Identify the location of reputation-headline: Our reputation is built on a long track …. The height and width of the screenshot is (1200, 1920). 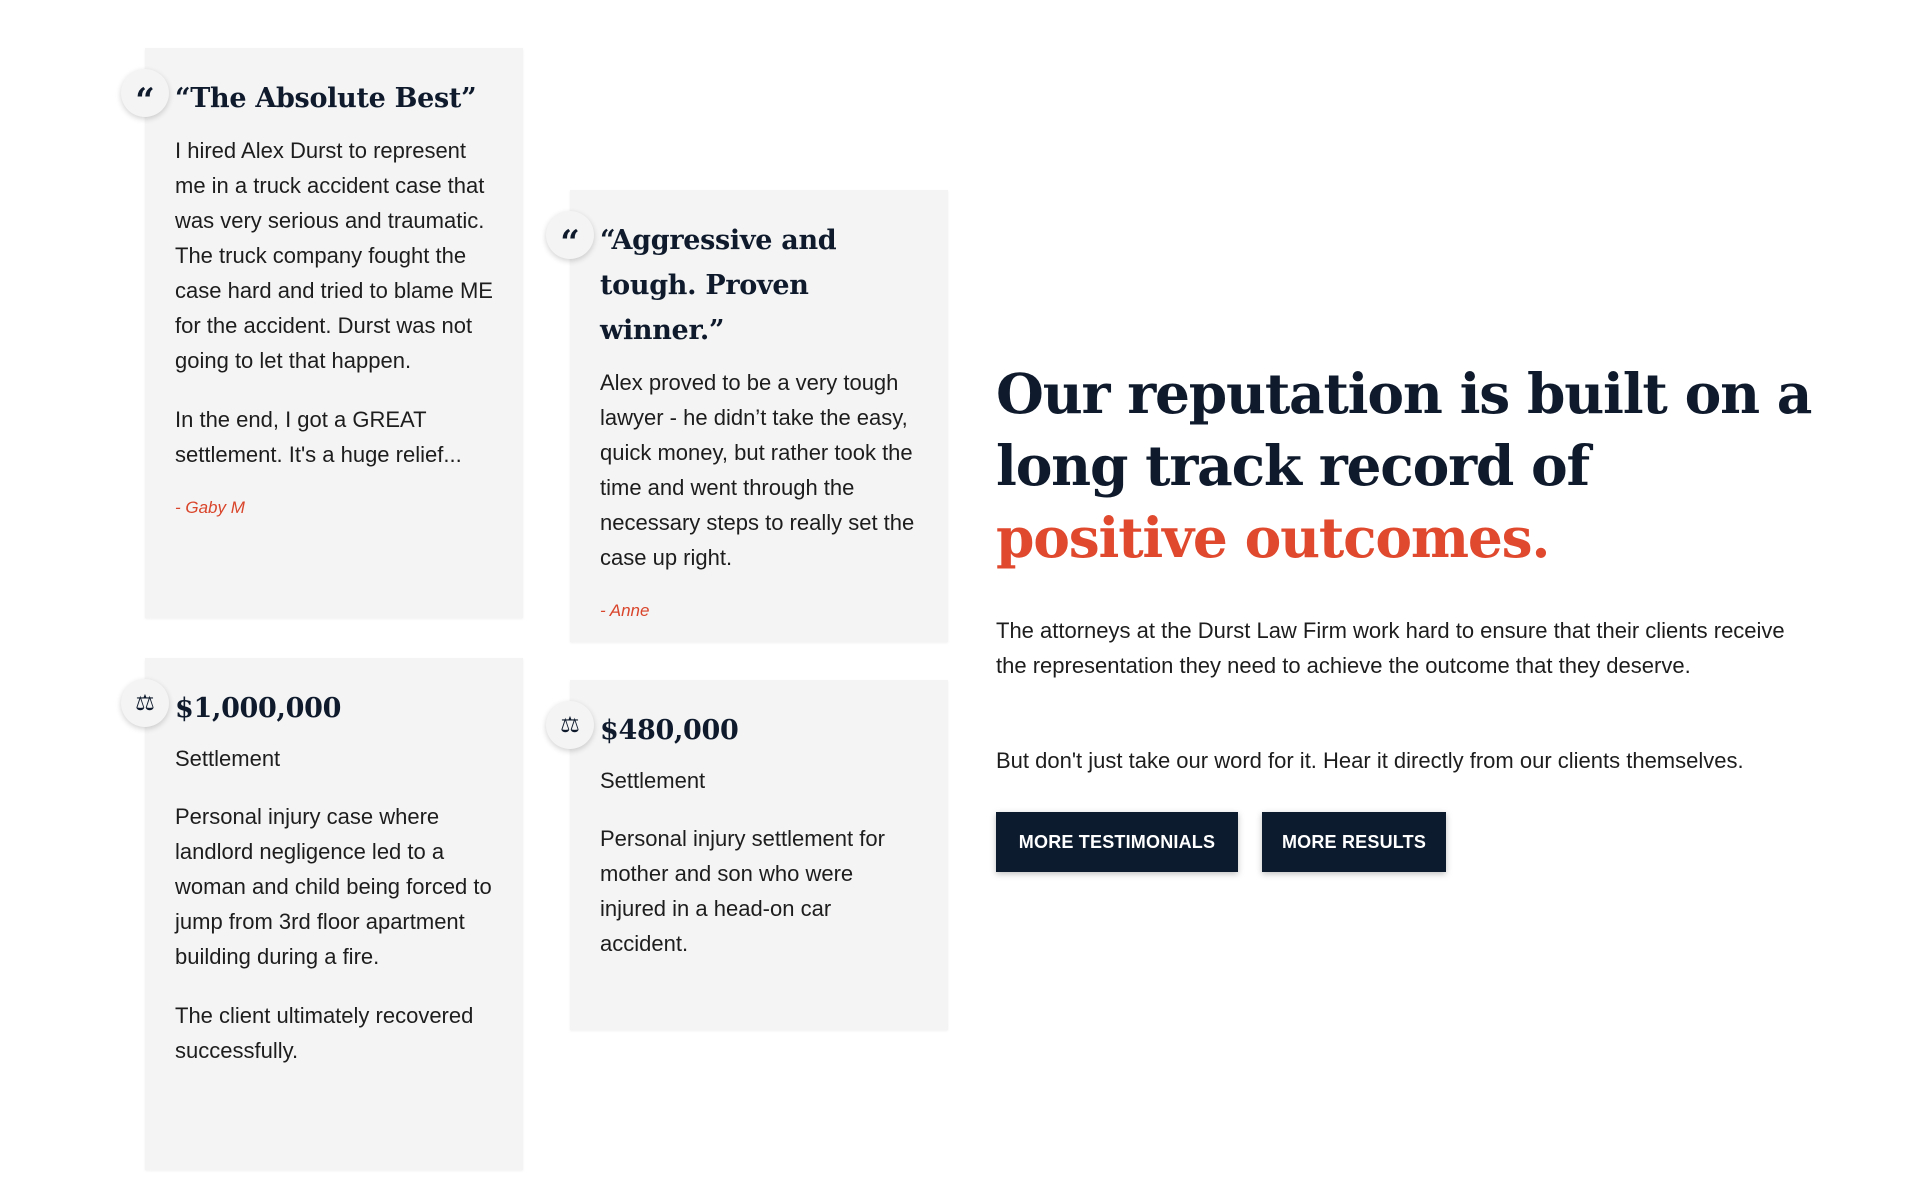
(1406, 466).